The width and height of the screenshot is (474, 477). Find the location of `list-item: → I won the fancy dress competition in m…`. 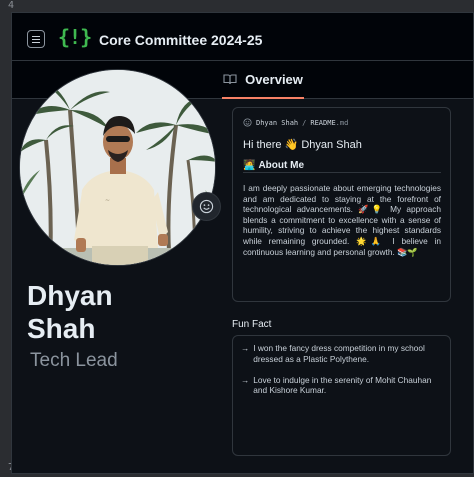

list-item: → I won the fancy dress competition in m… is located at coordinates (341, 354).